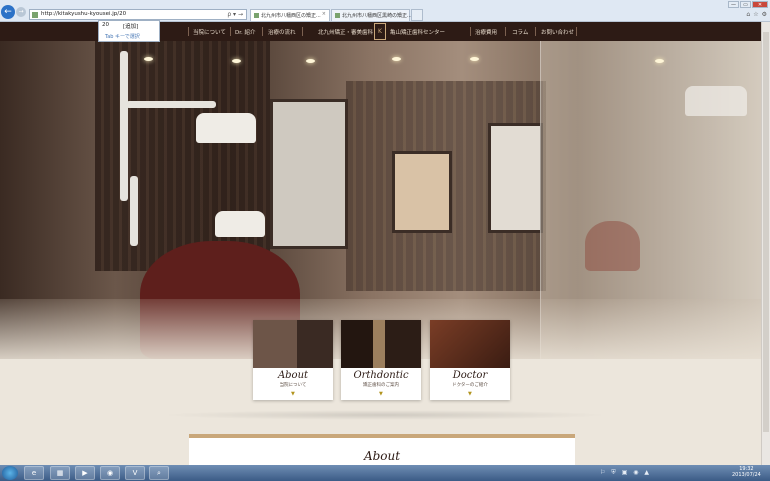 The height and width of the screenshot is (481, 770). Describe the element at coordinates (135, 473) in the screenshot. I see `taskbar-app-icon: V` at that location.